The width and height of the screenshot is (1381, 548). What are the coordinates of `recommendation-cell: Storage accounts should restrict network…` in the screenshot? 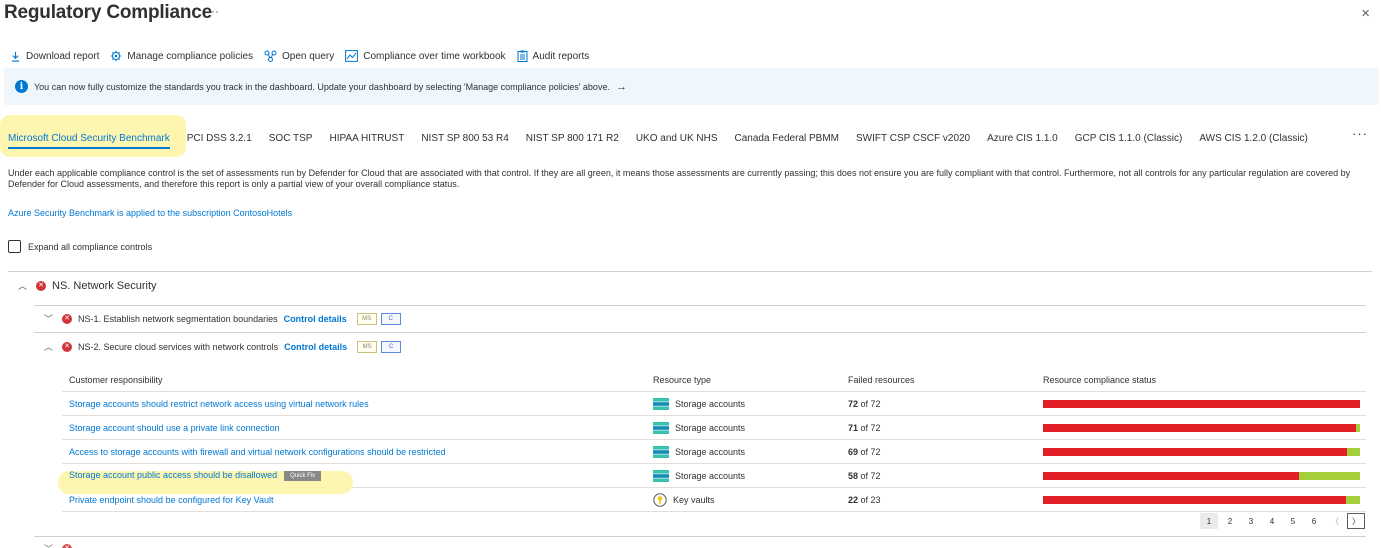 It's located at (354, 404).